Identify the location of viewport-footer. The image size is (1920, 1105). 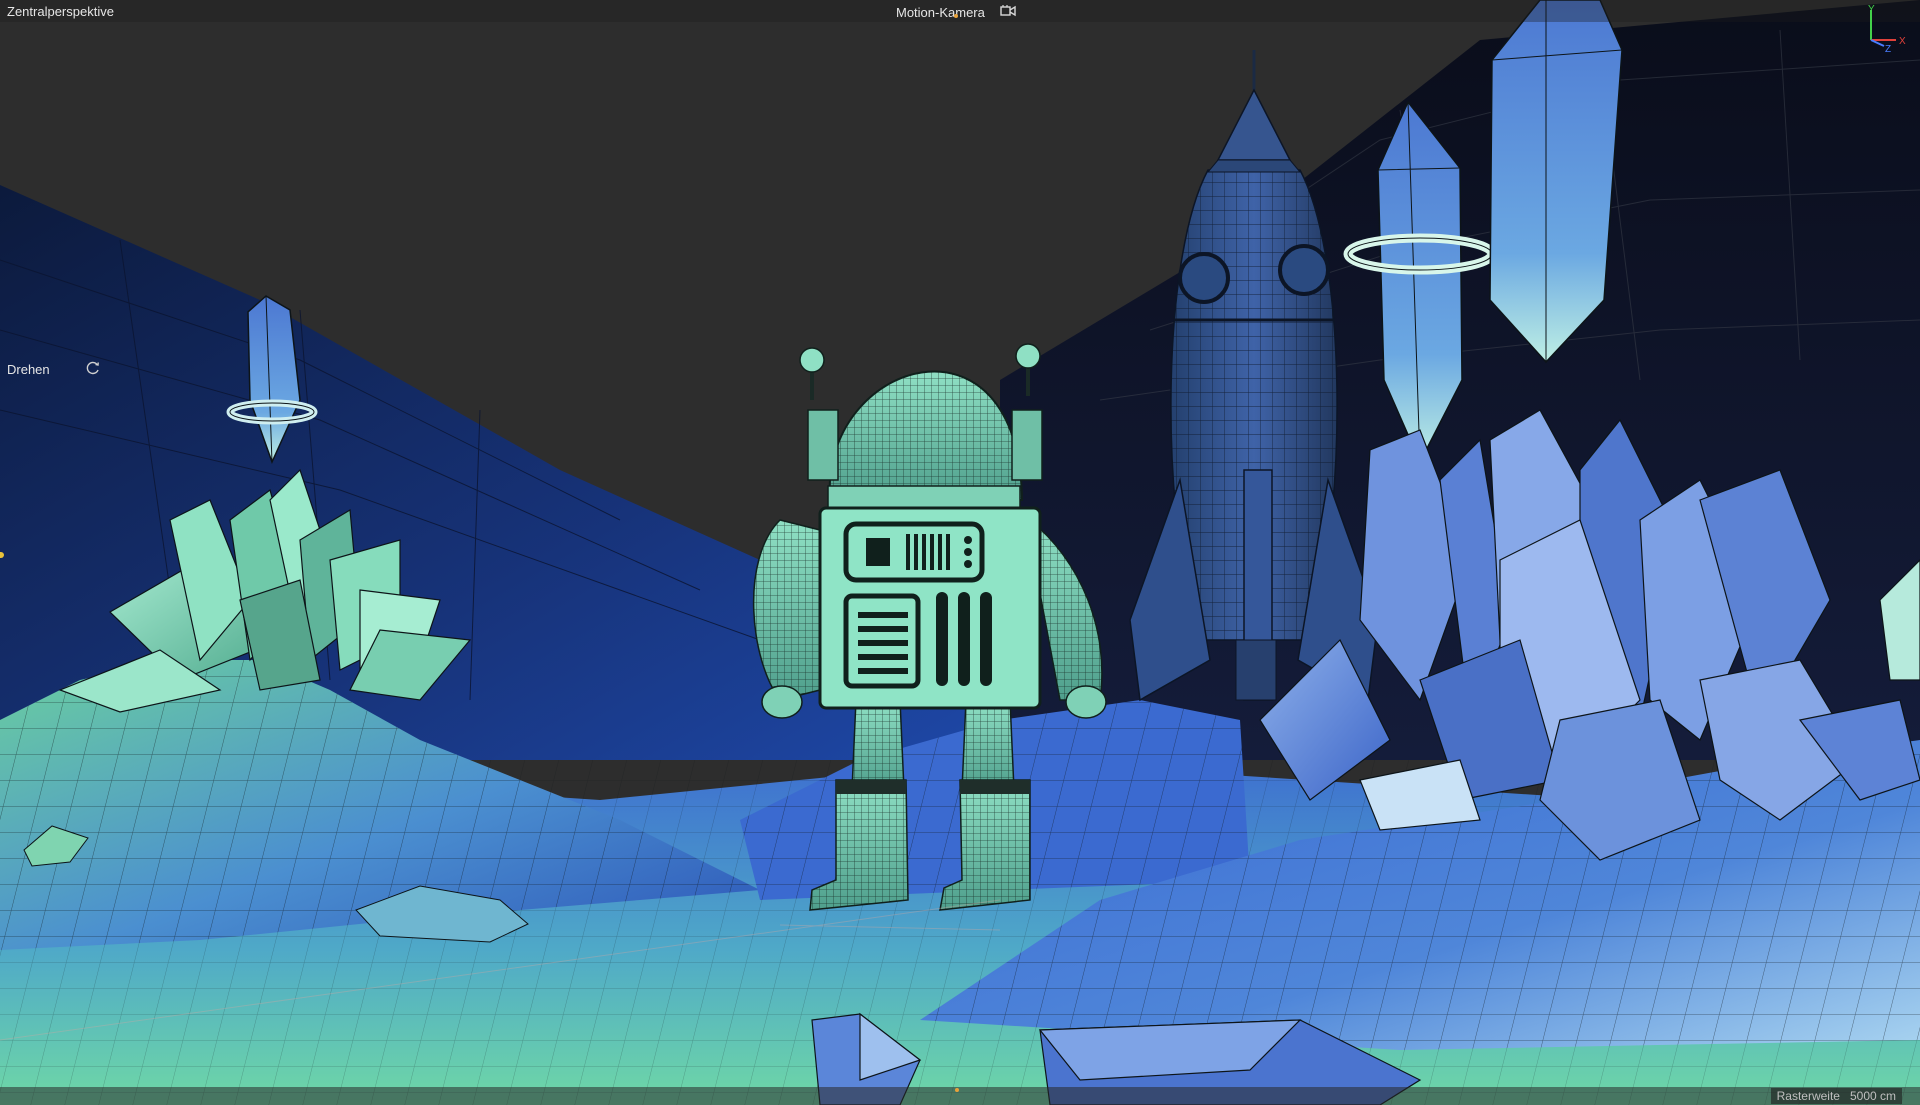
(960, 1096).